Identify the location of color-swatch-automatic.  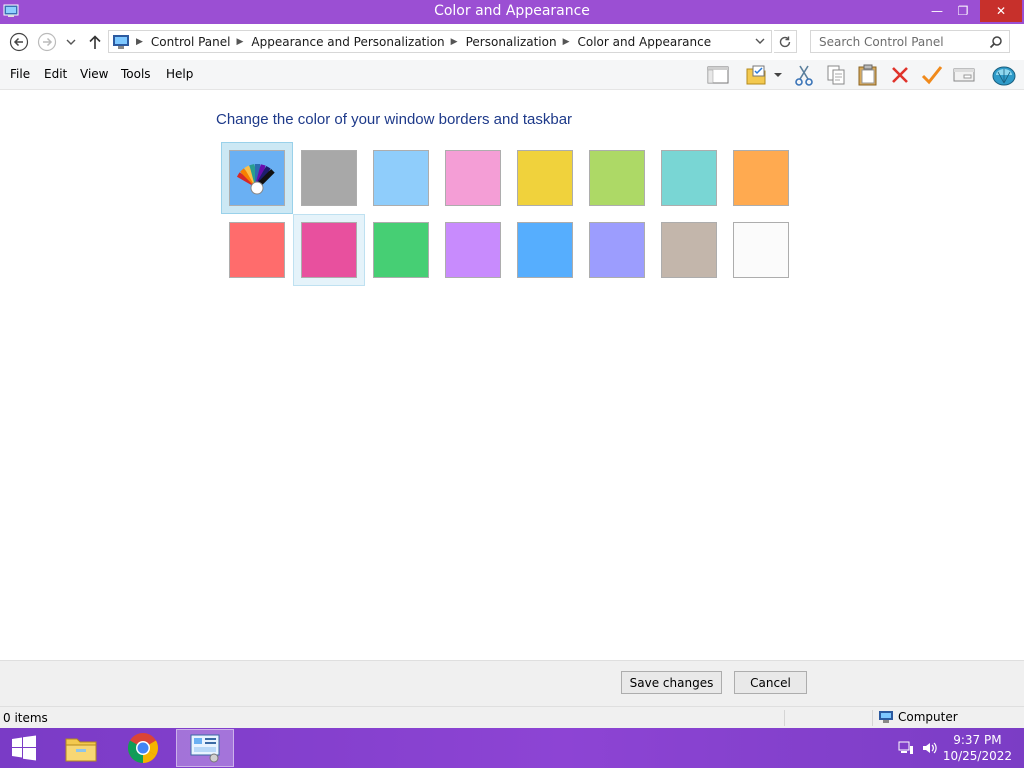
(257, 178).